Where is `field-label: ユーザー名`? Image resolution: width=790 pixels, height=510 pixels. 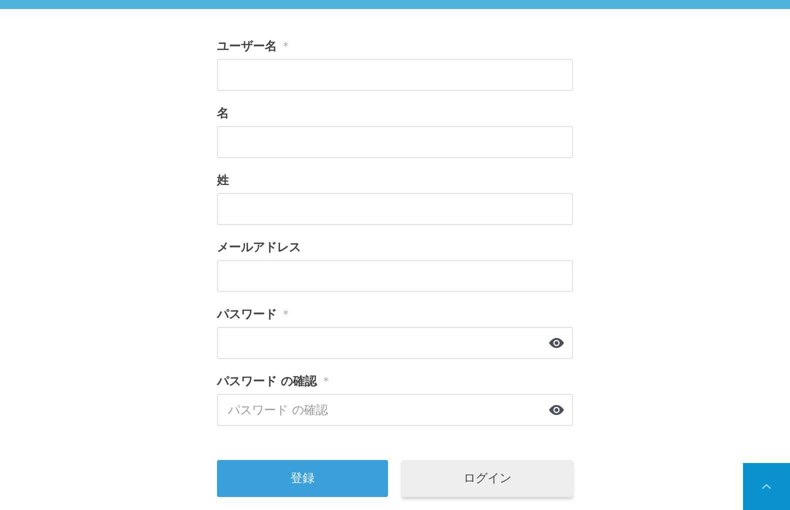
field-label: ユーザー名 is located at coordinates (247, 46).